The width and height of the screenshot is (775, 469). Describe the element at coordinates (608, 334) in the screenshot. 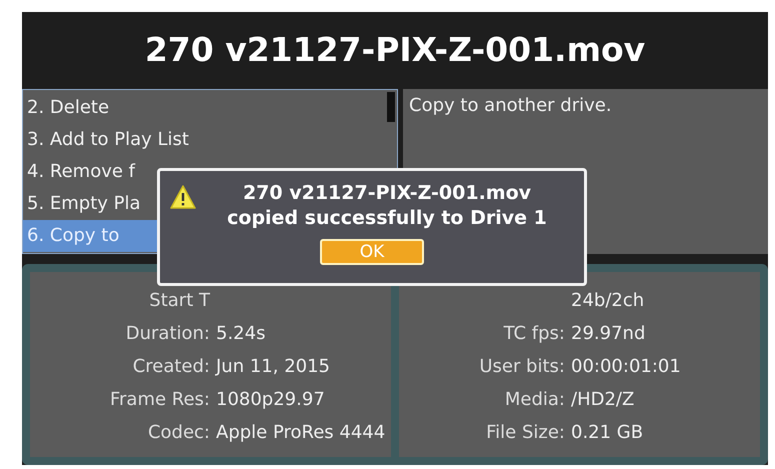

I see `info-value: 29.97nd` at that location.